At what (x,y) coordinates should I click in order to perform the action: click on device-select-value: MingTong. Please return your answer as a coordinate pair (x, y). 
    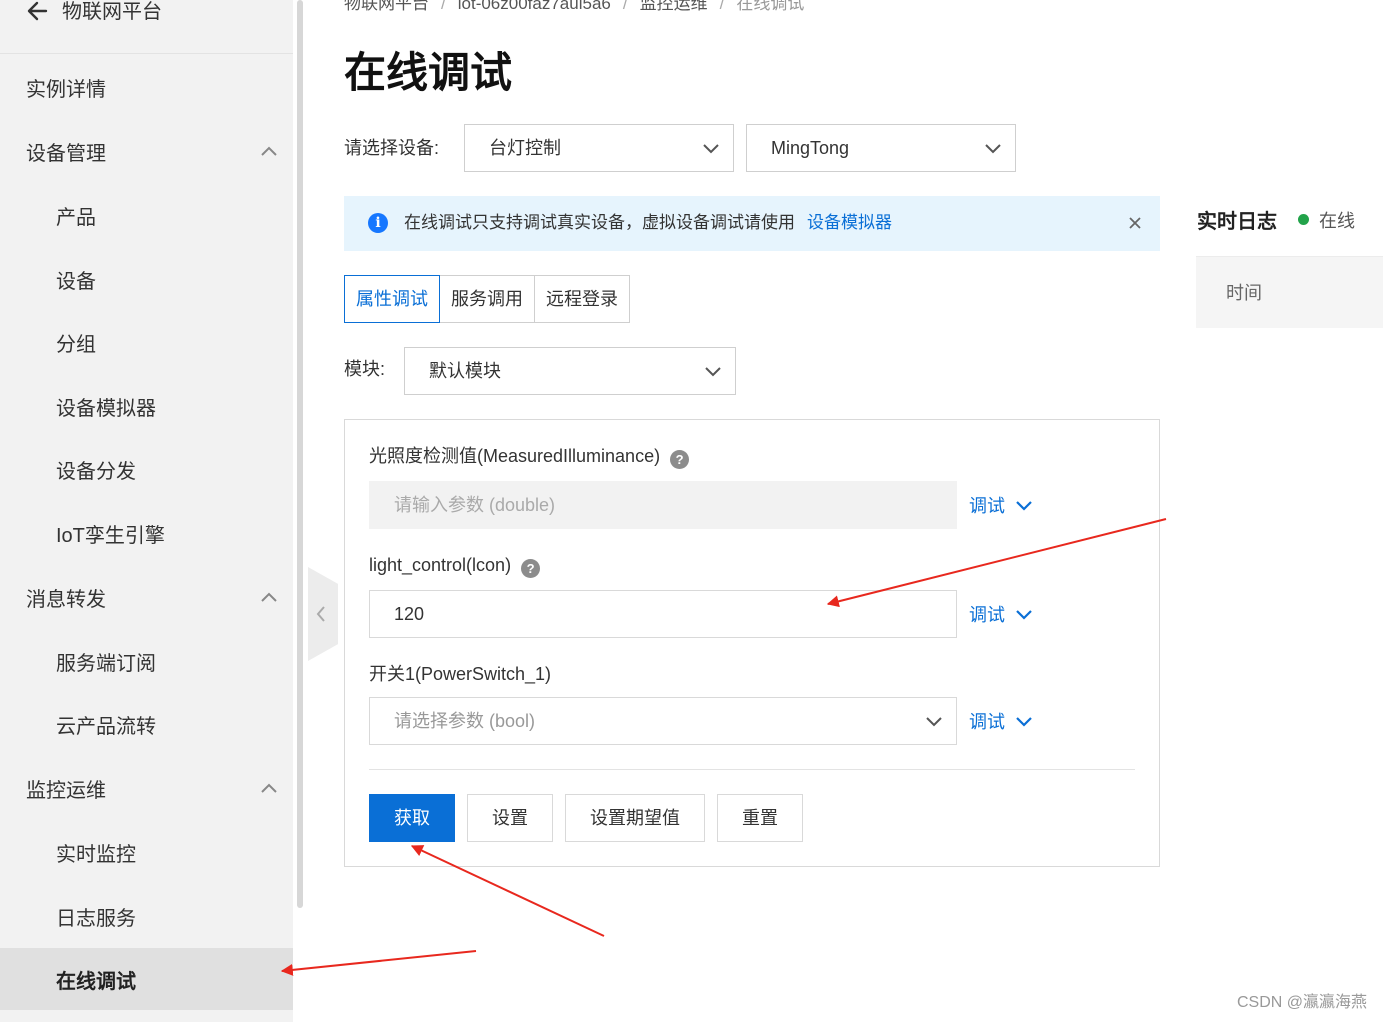
    Looking at the image, I should click on (810, 148).